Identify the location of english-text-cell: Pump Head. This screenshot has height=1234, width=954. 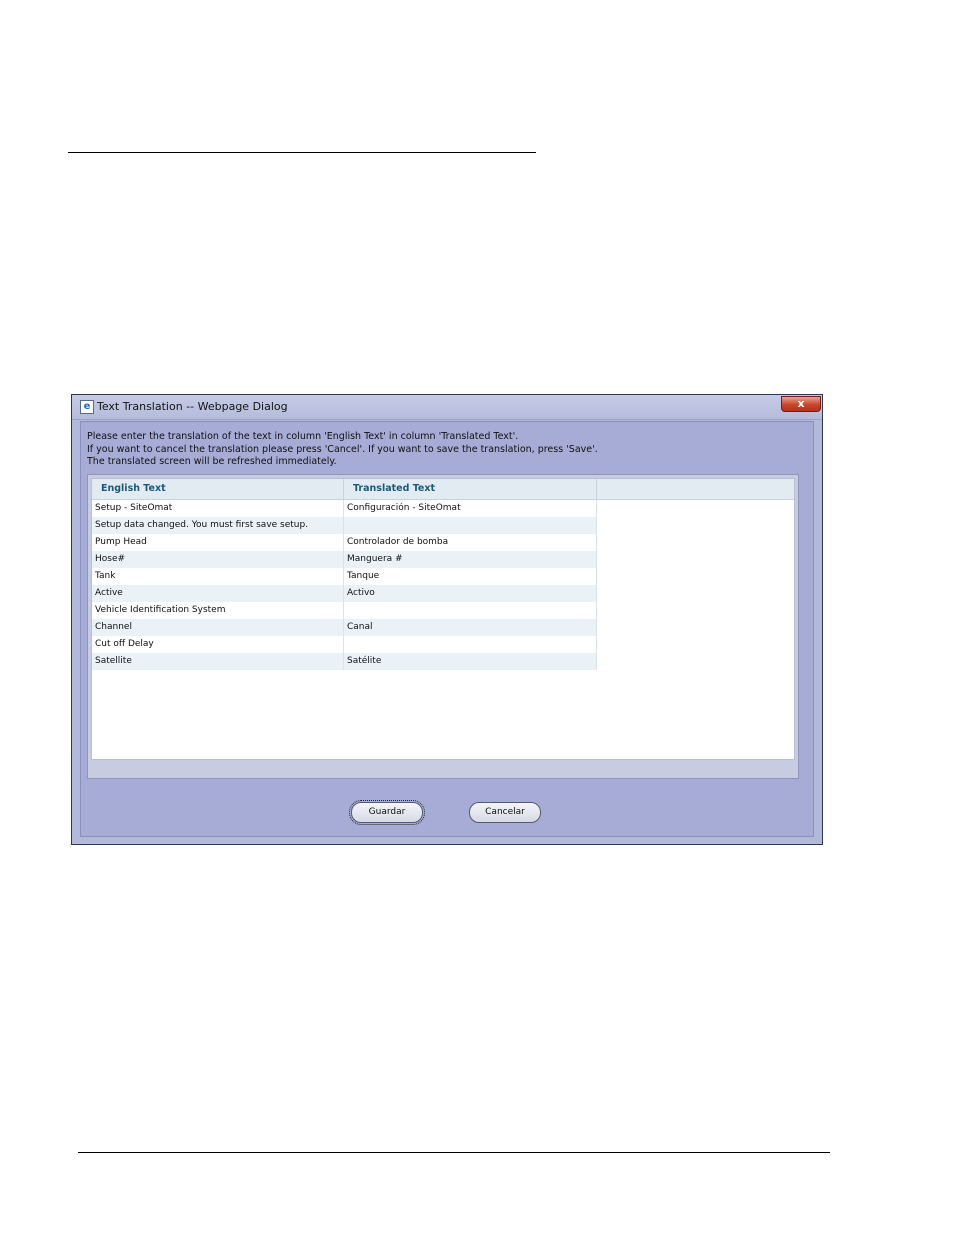
(218, 542).